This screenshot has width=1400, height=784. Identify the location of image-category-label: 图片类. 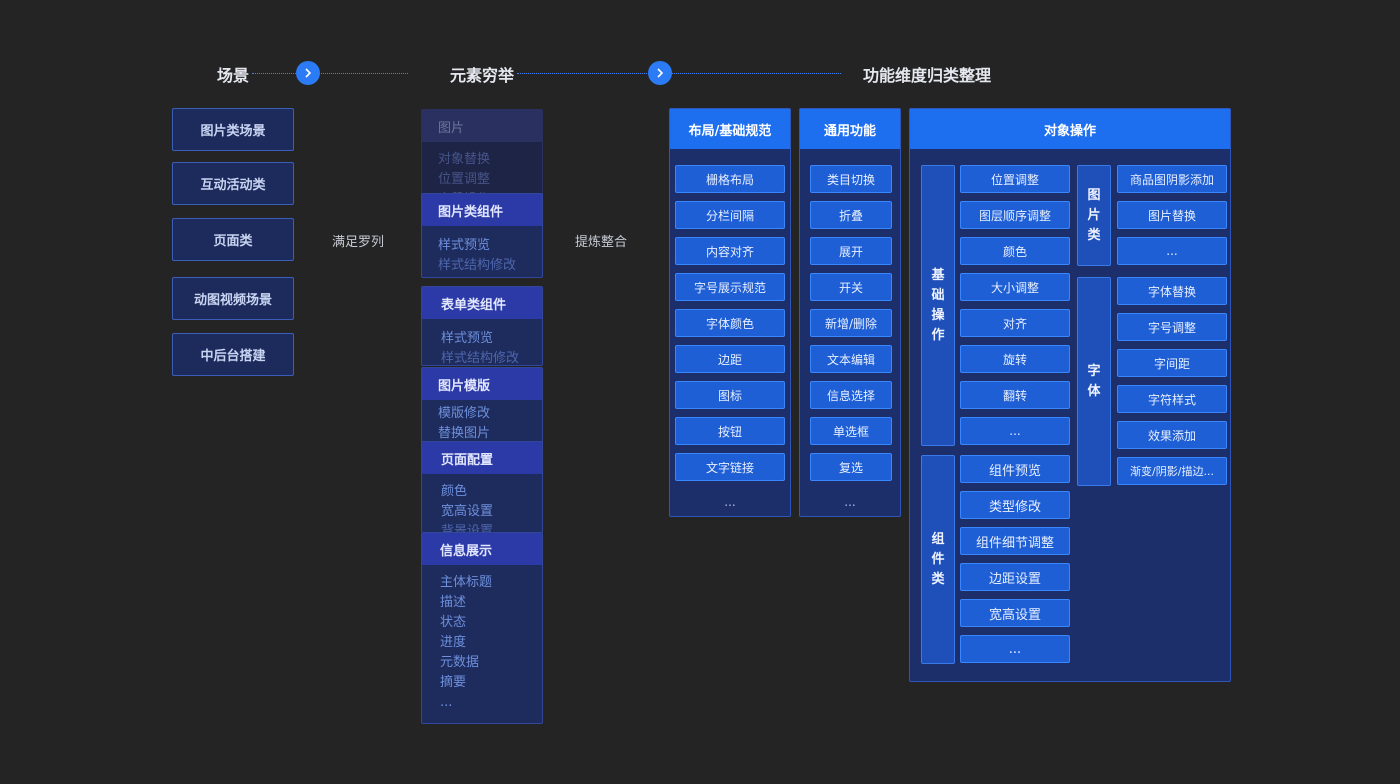
(1094, 215).